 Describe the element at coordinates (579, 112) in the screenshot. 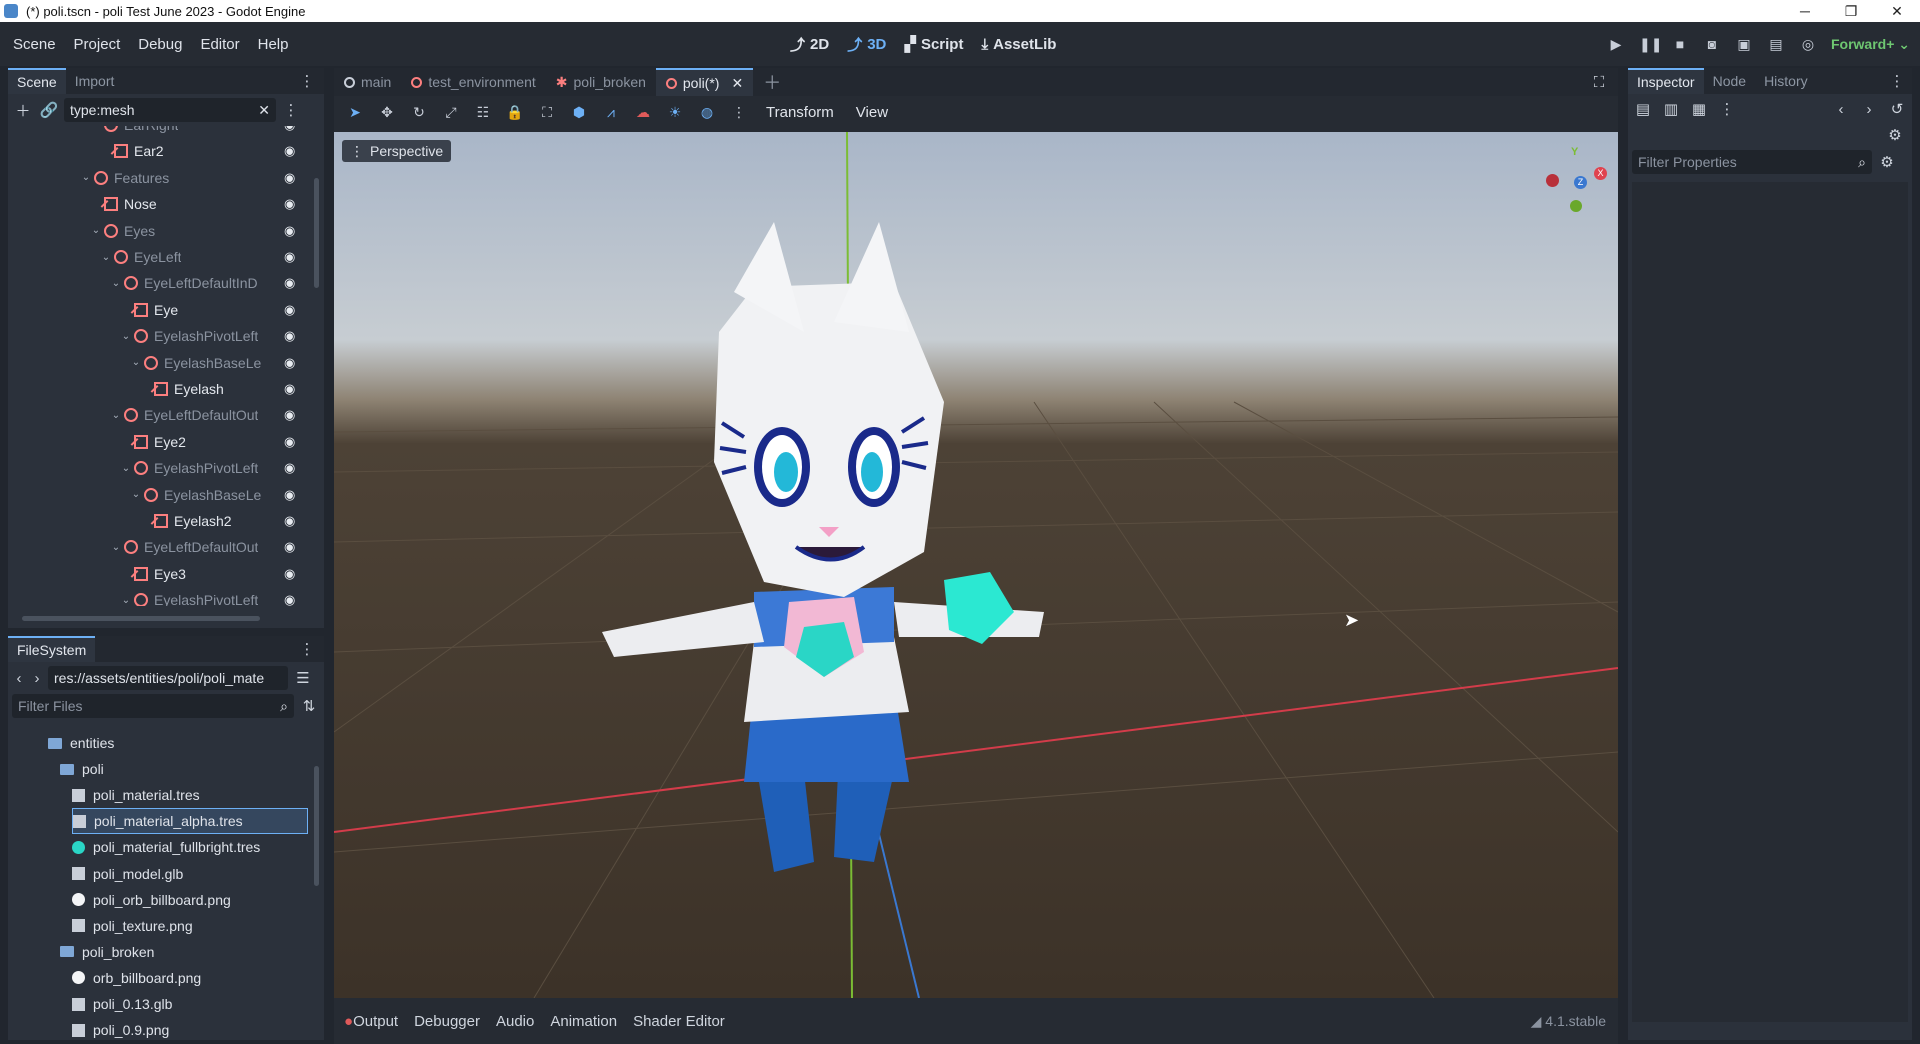

I see `local-space-icon: ⬢` at that location.